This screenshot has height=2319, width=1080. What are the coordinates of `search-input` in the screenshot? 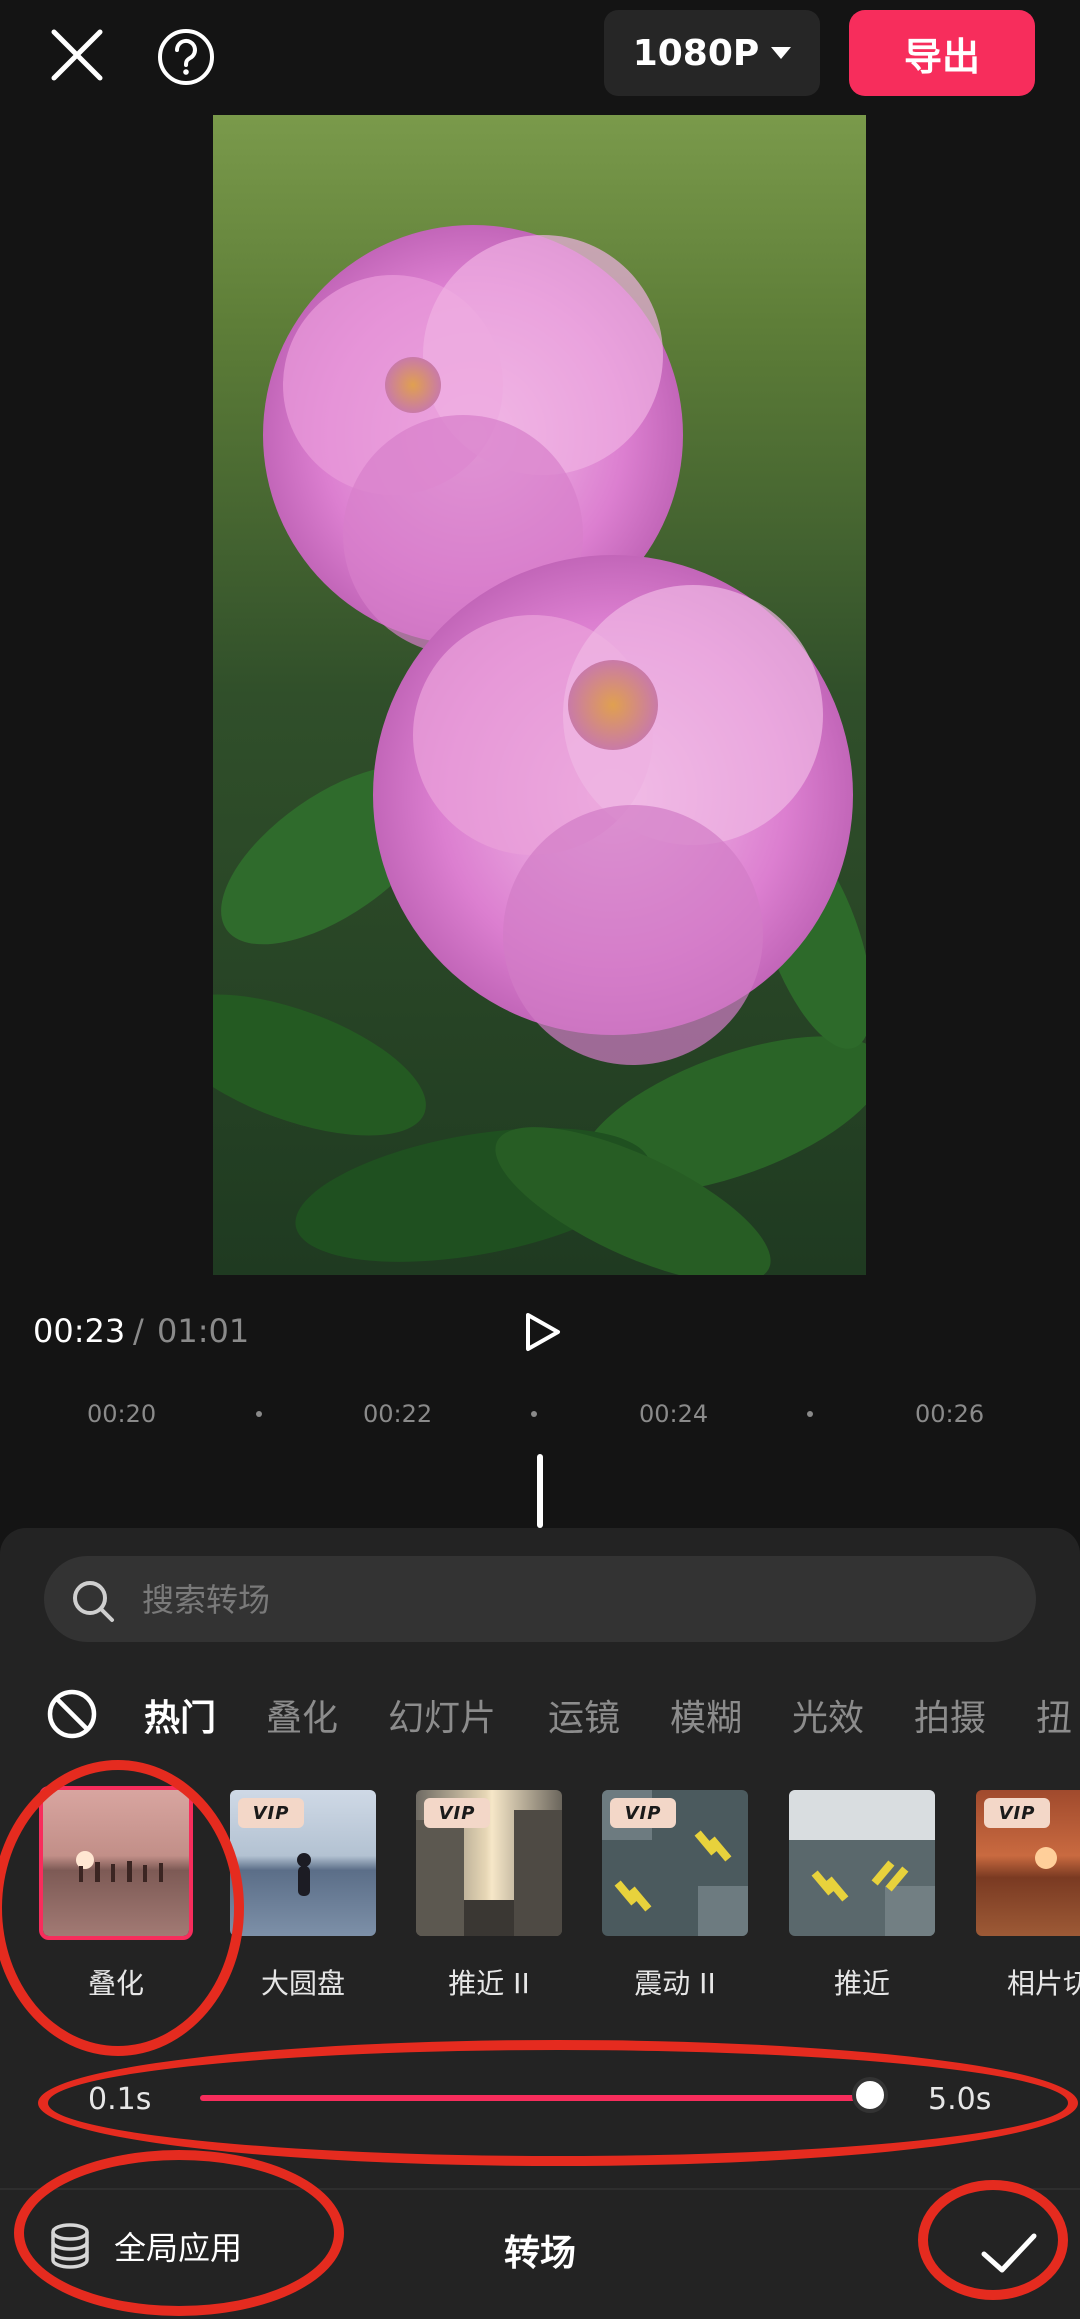 It's located at (542, 1600).